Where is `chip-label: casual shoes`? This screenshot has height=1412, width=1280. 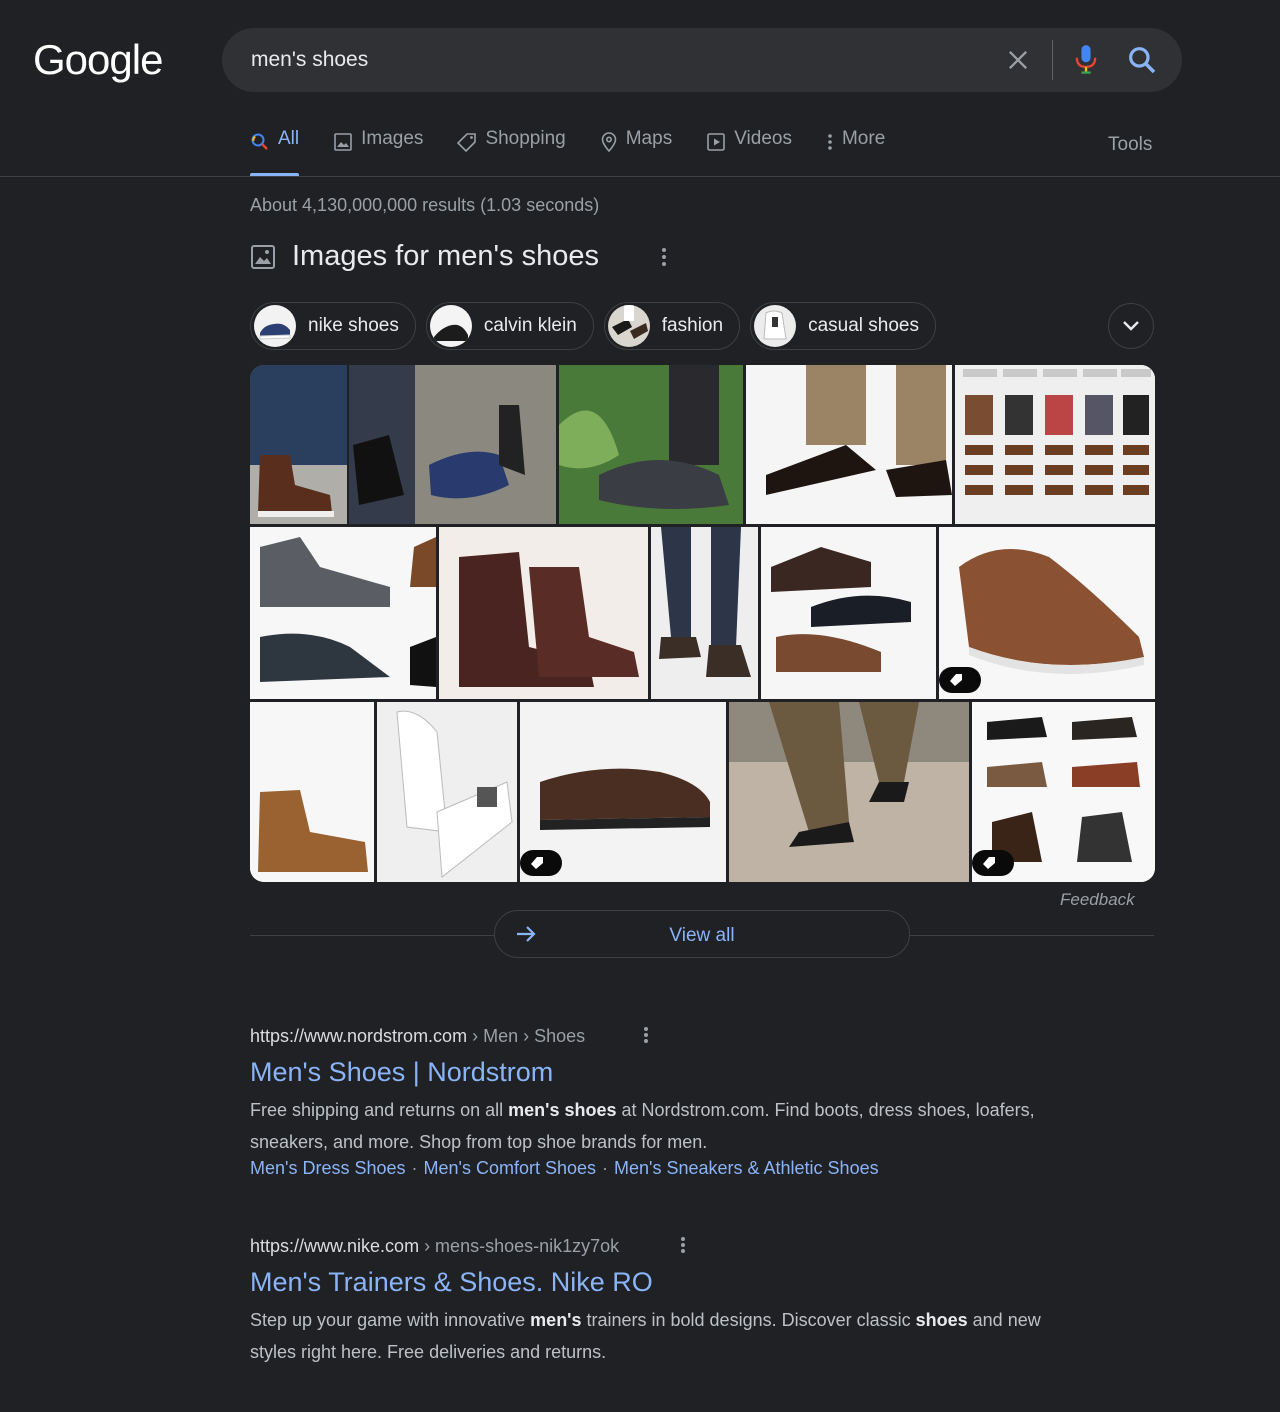
chip-label: casual shoes is located at coordinates (863, 325).